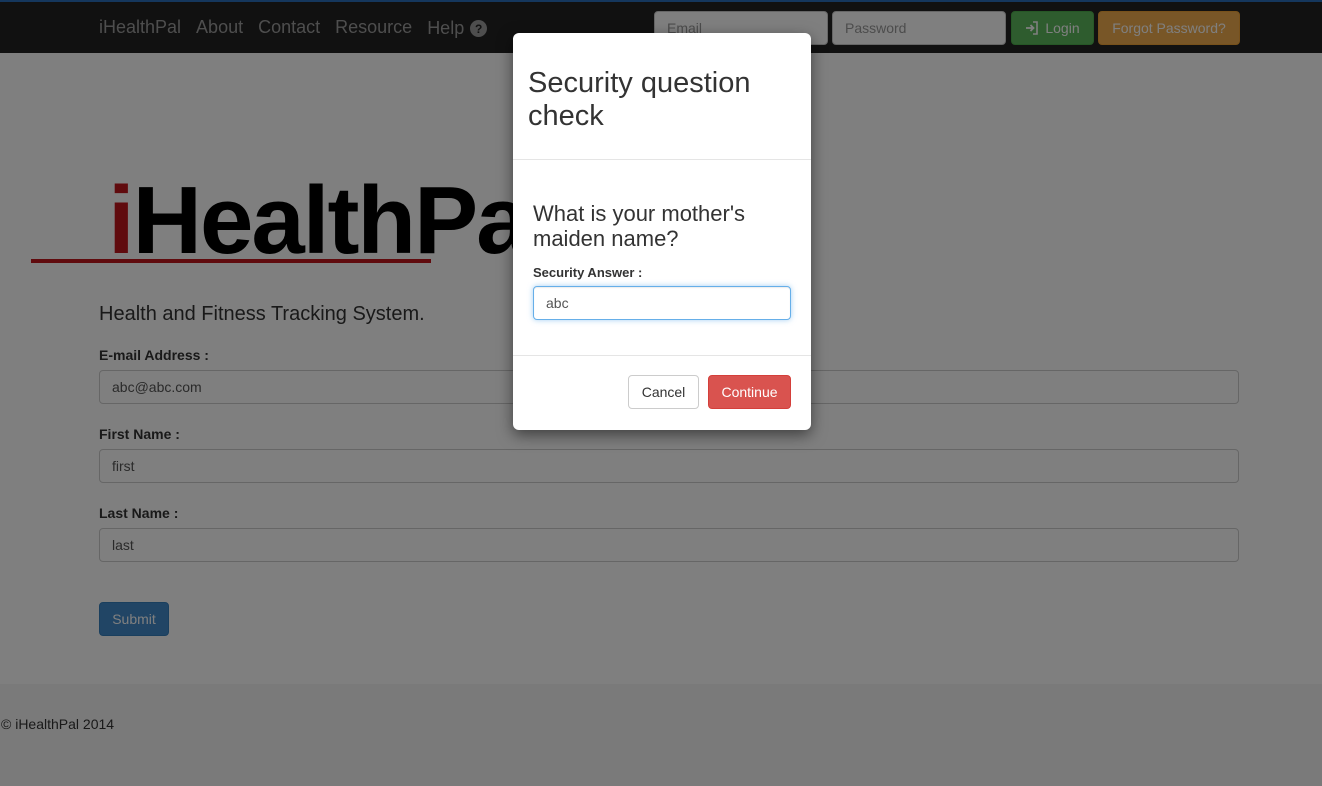 The image size is (1322, 786). Describe the element at coordinates (588, 272) in the screenshot. I see `security-answer-label: Security Answer :` at that location.